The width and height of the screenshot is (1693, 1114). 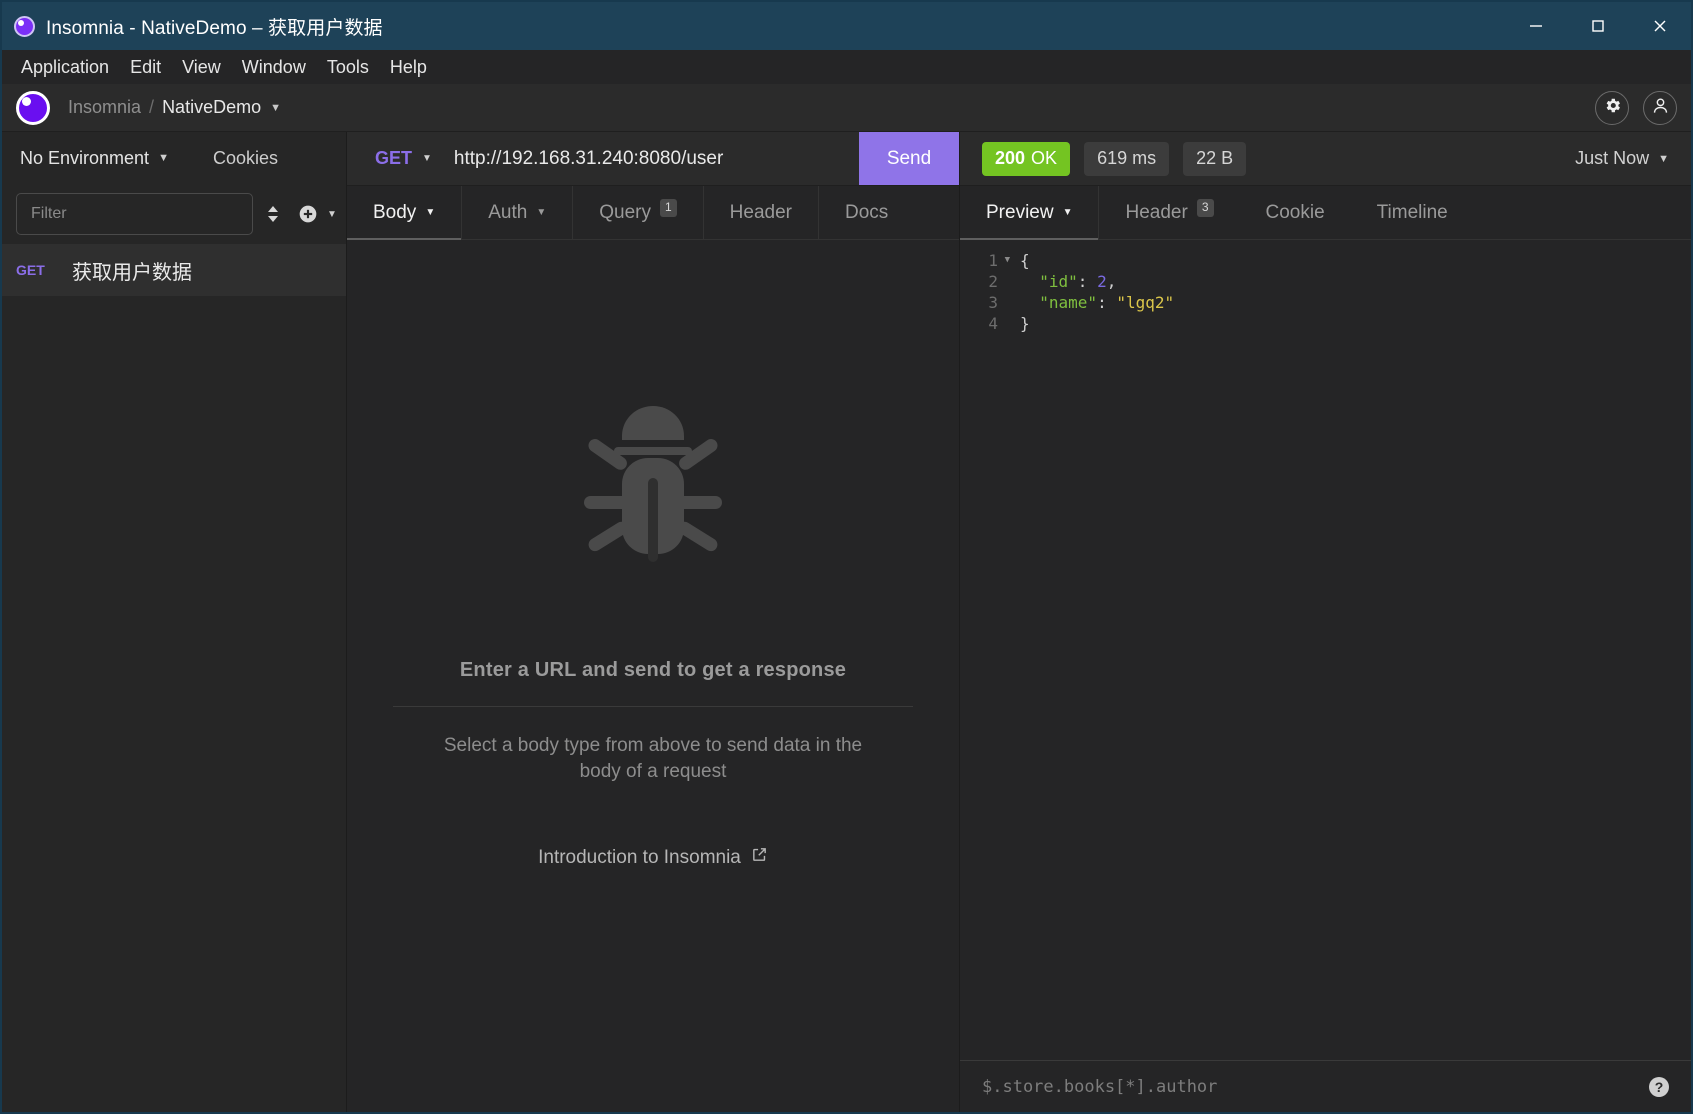 I want to click on status-badge: 200 OK, so click(x=1026, y=158).